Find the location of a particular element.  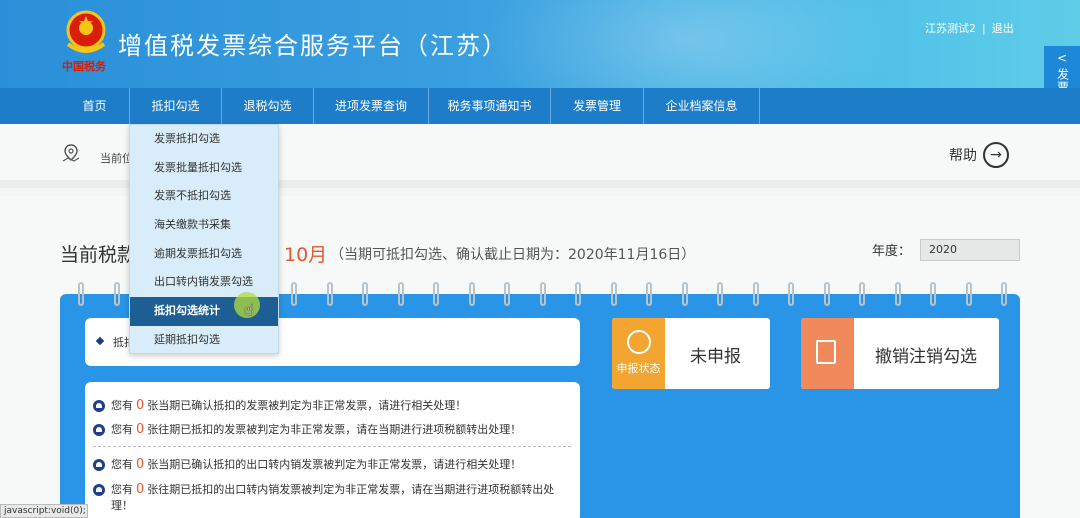

dropdown-item: 逾期发票抵扣勾选 is located at coordinates (204, 254).